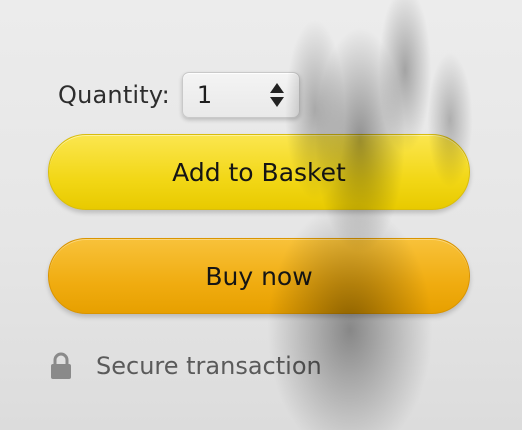 The height and width of the screenshot is (430, 522). I want to click on quantity-row: Quantity: 1, so click(179, 95).